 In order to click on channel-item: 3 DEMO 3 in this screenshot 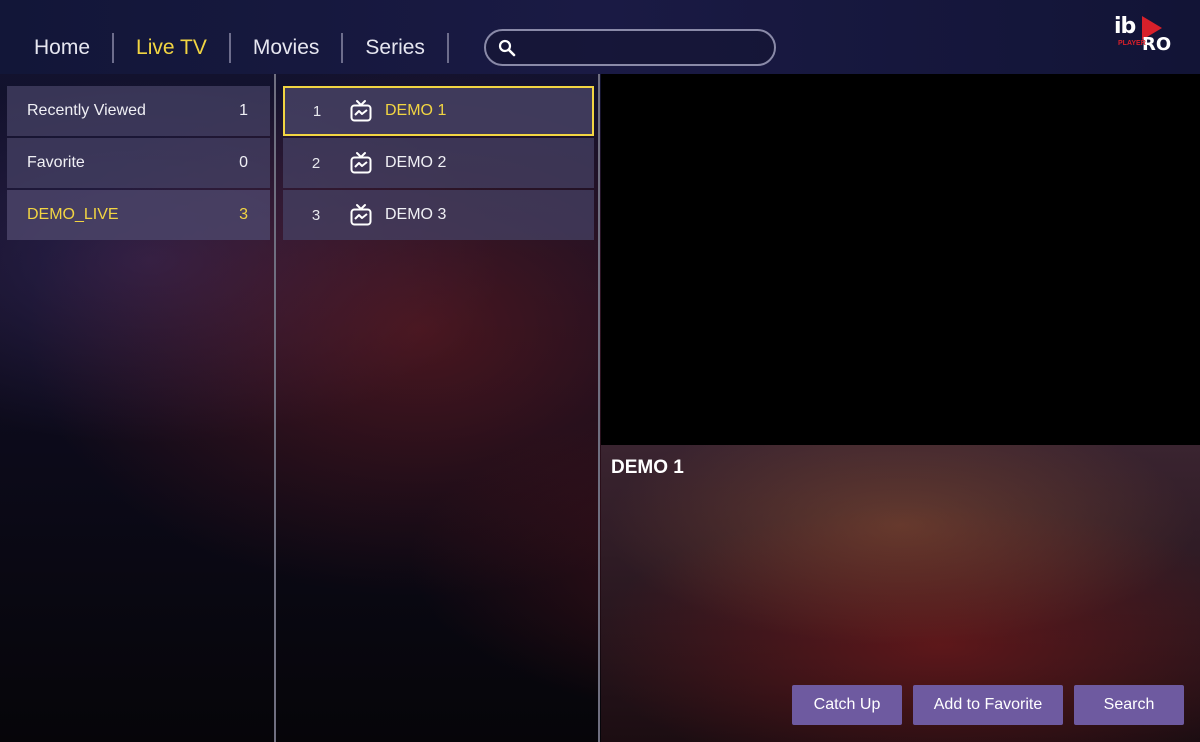, I will do `click(438, 215)`.